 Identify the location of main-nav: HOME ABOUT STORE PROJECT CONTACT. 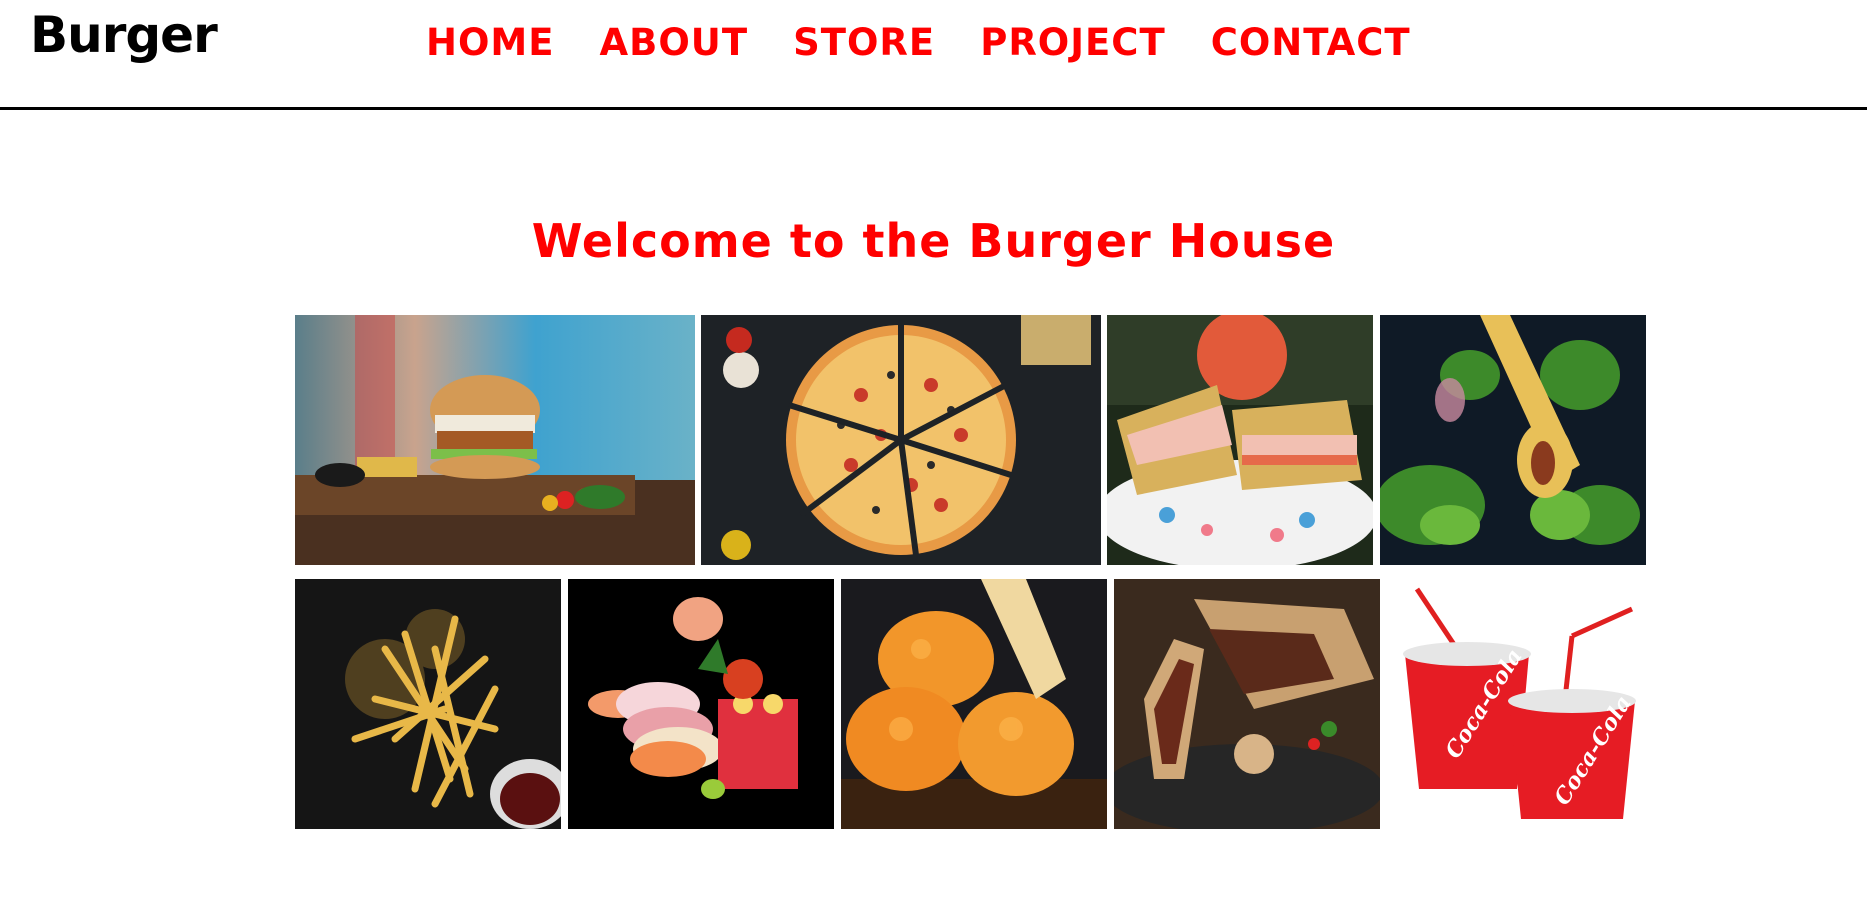
(918, 42).